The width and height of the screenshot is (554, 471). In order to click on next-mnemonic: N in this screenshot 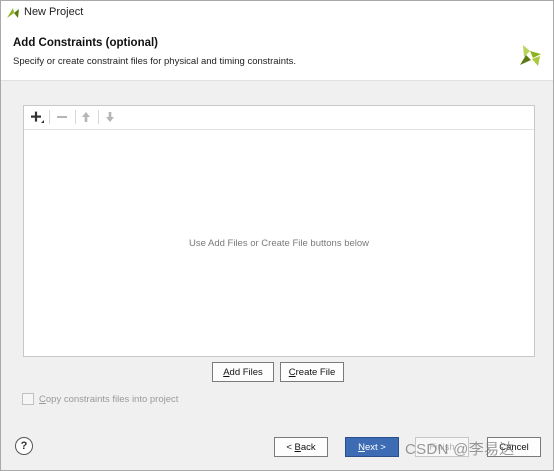, I will do `click(361, 447)`.